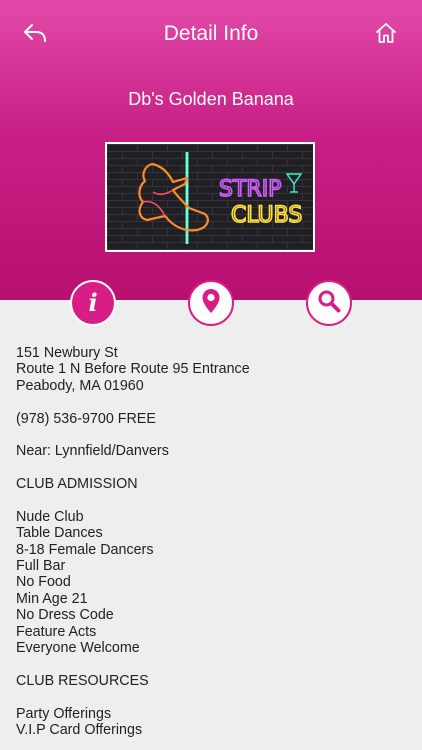 This screenshot has height=750, width=422. I want to click on map-pin-icon, so click(211, 303).